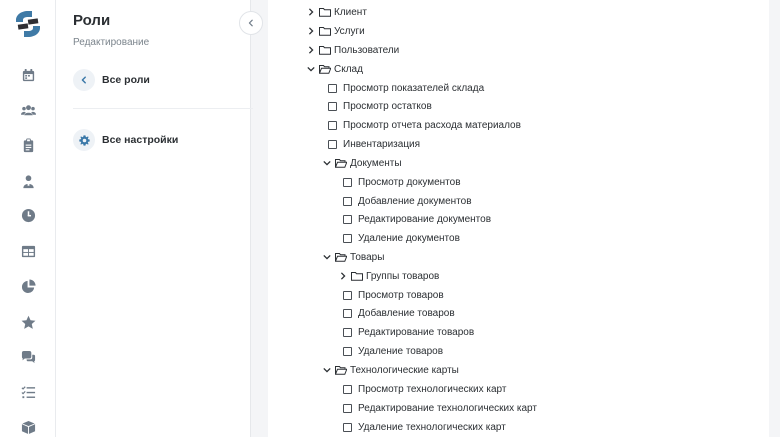  What do you see at coordinates (362, 163) in the screenshot?
I see `tree-node-dokumenty: Документы` at bounding box center [362, 163].